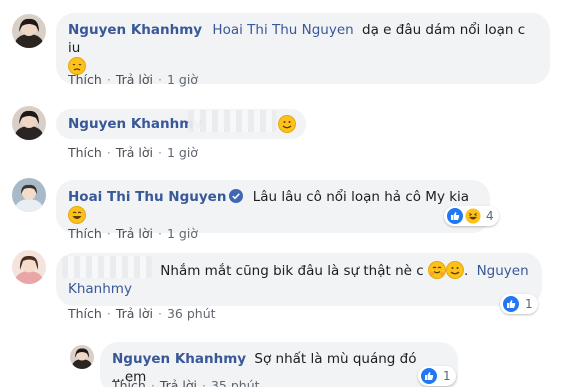  Describe the element at coordinates (436, 270) in the screenshot. I see `hugging-face-icon` at that location.